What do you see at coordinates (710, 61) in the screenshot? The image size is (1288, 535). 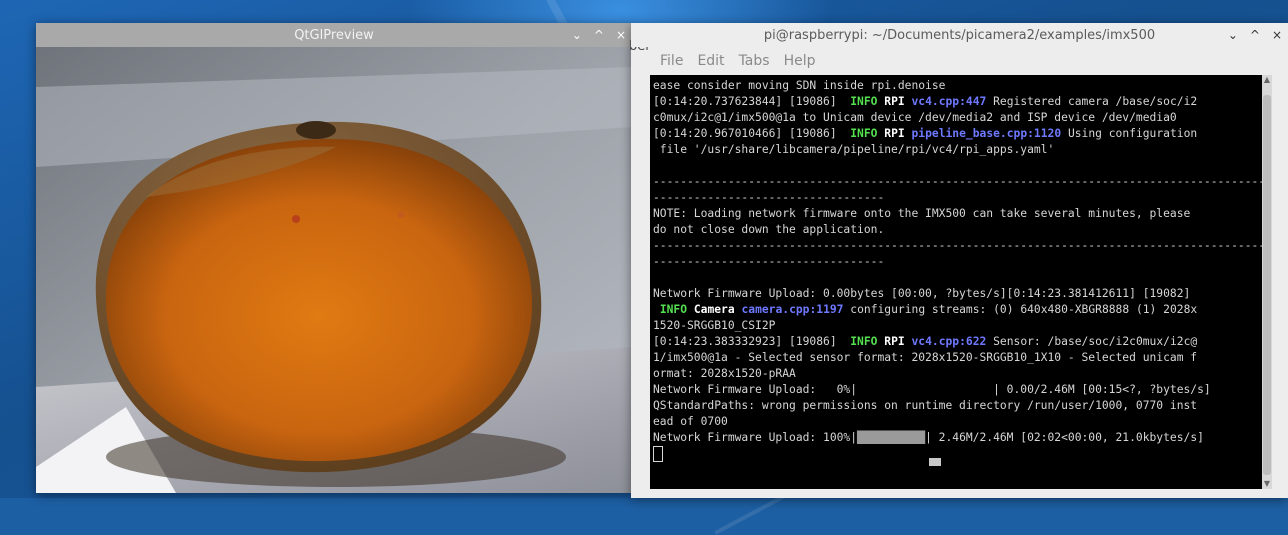 I see `menu-edit: Edit` at bounding box center [710, 61].